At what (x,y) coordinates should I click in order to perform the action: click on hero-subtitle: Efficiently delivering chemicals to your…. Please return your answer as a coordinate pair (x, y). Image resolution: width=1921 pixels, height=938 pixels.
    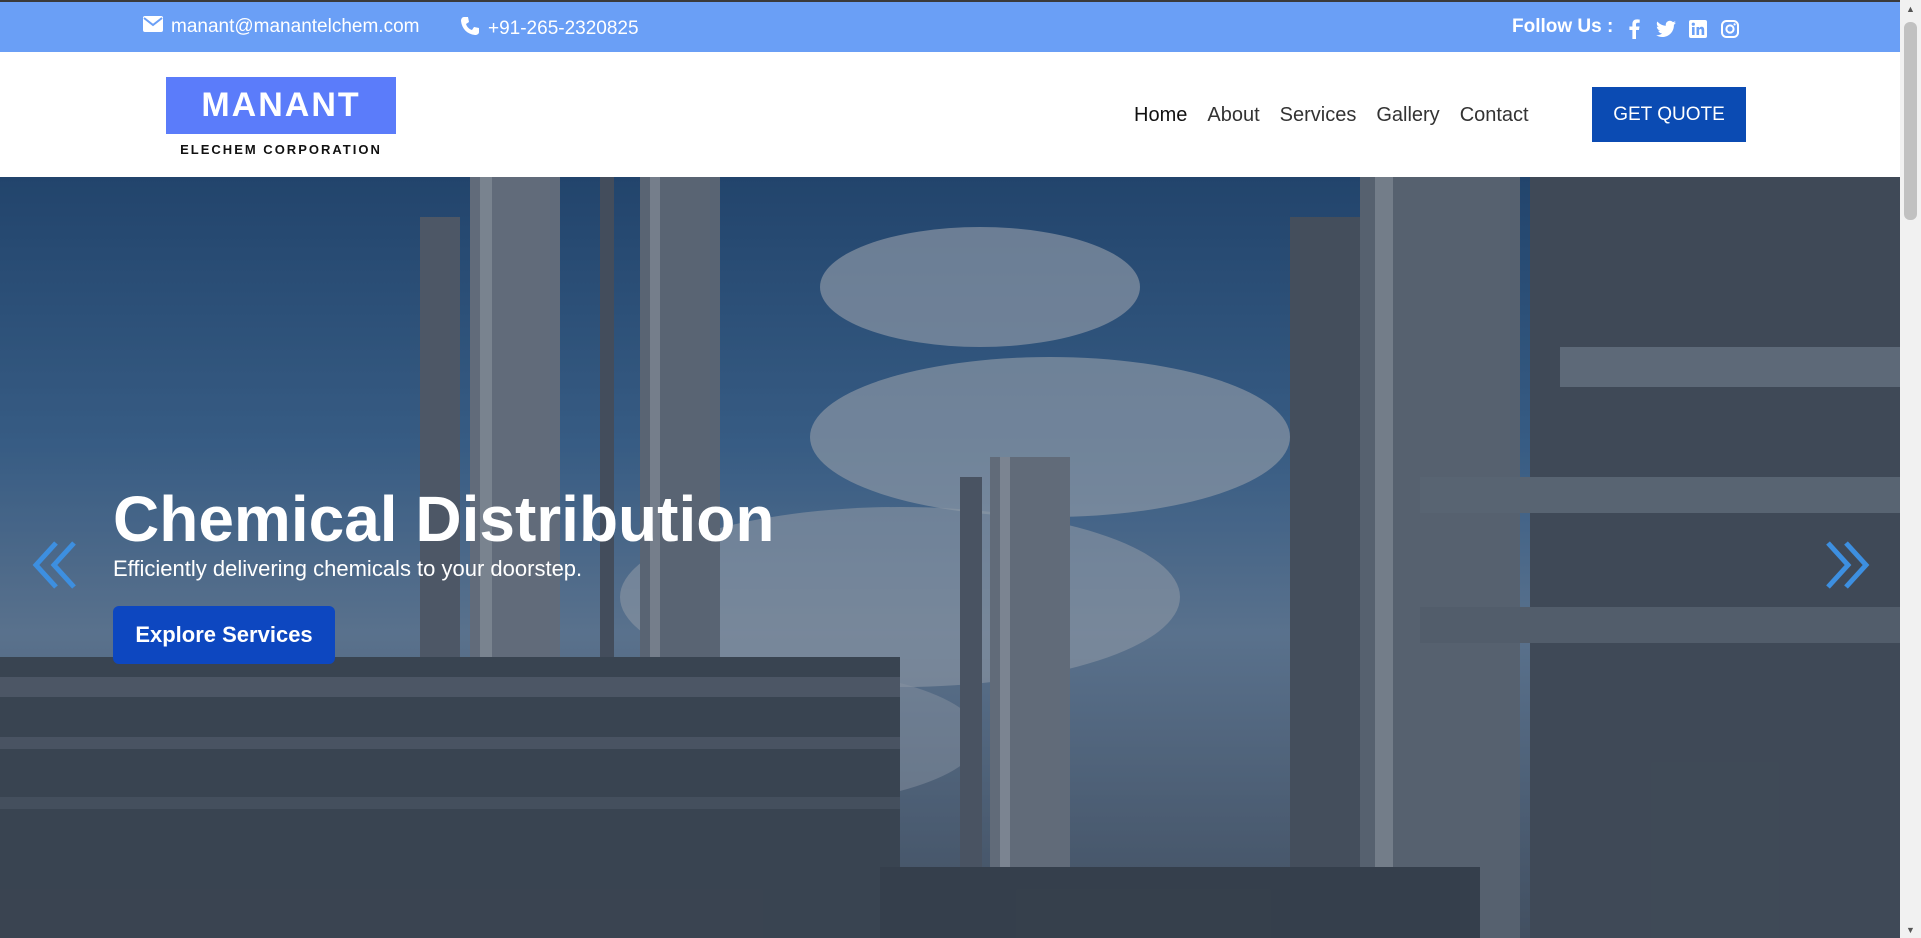
    Looking at the image, I should click on (348, 568).